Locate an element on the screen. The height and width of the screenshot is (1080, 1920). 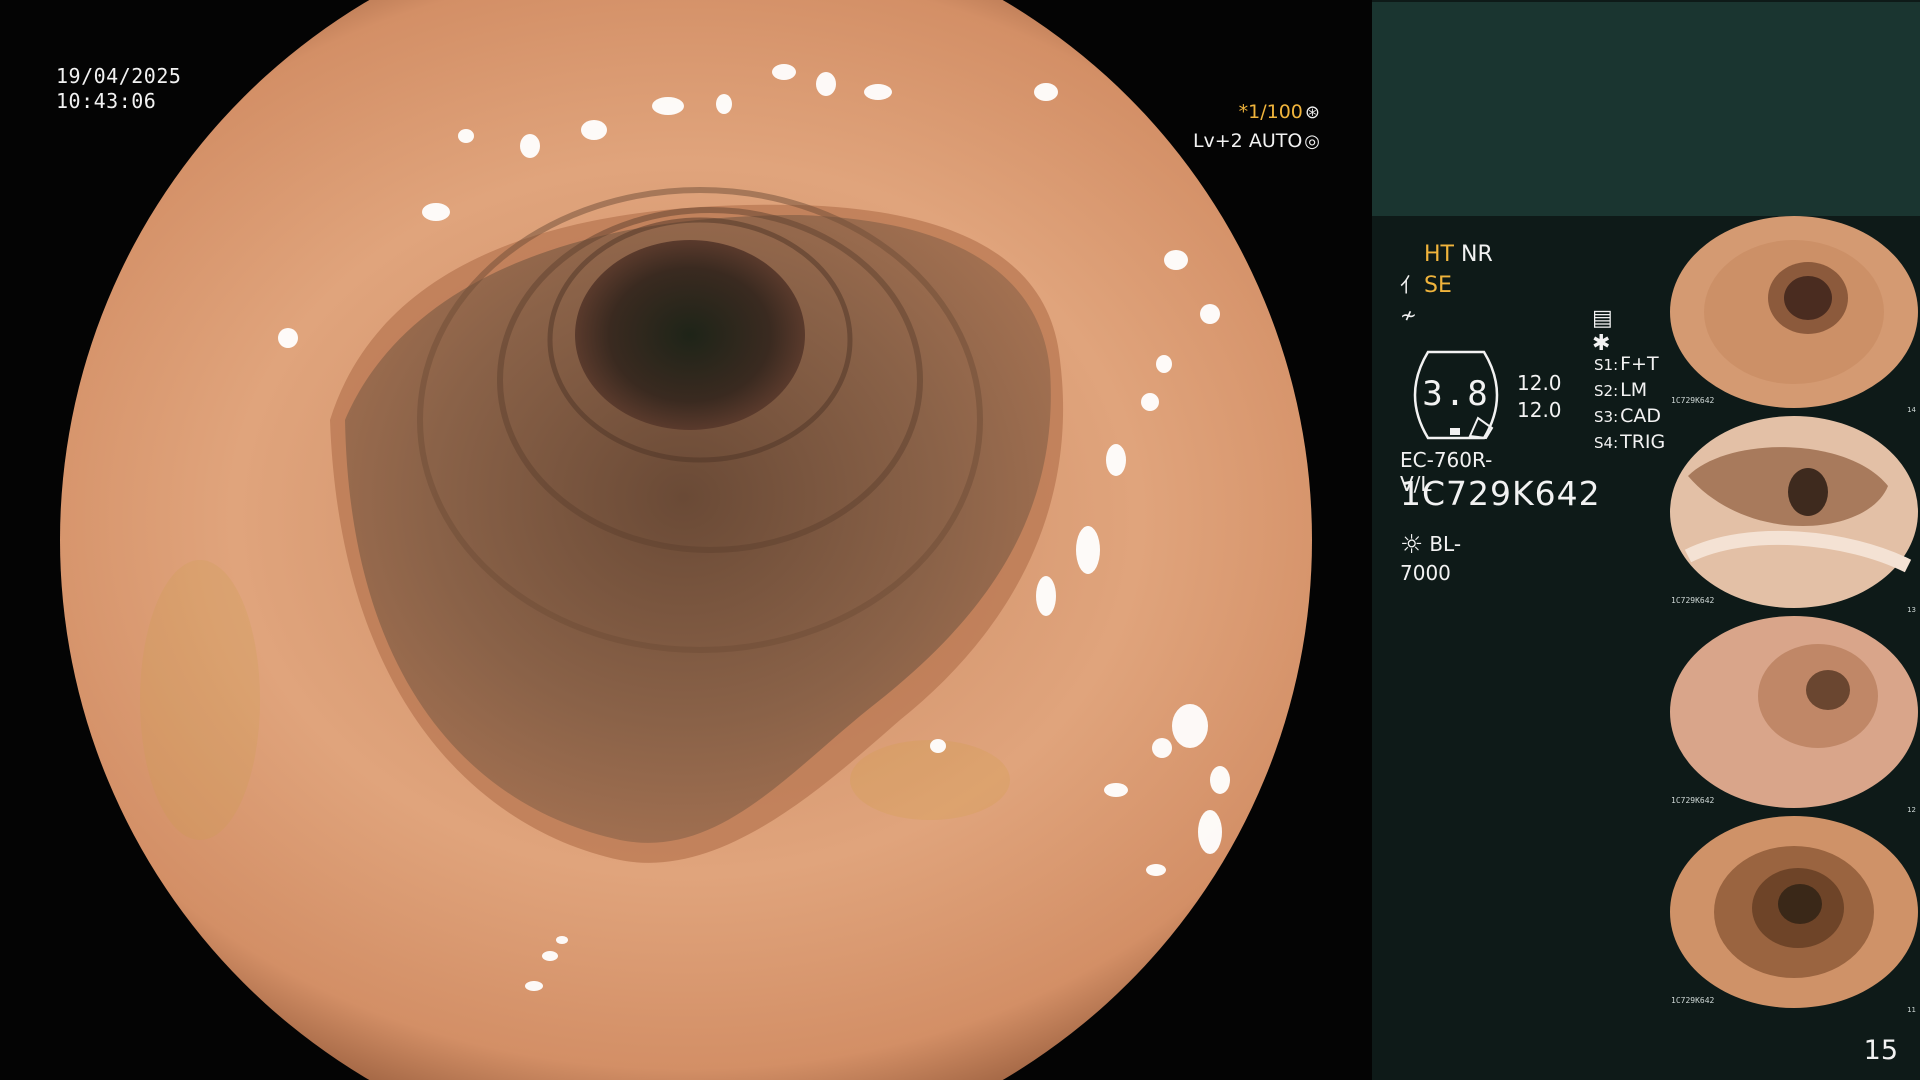
thumbnail-3: 1C729K642 12 is located at coordinates (1794, 716).